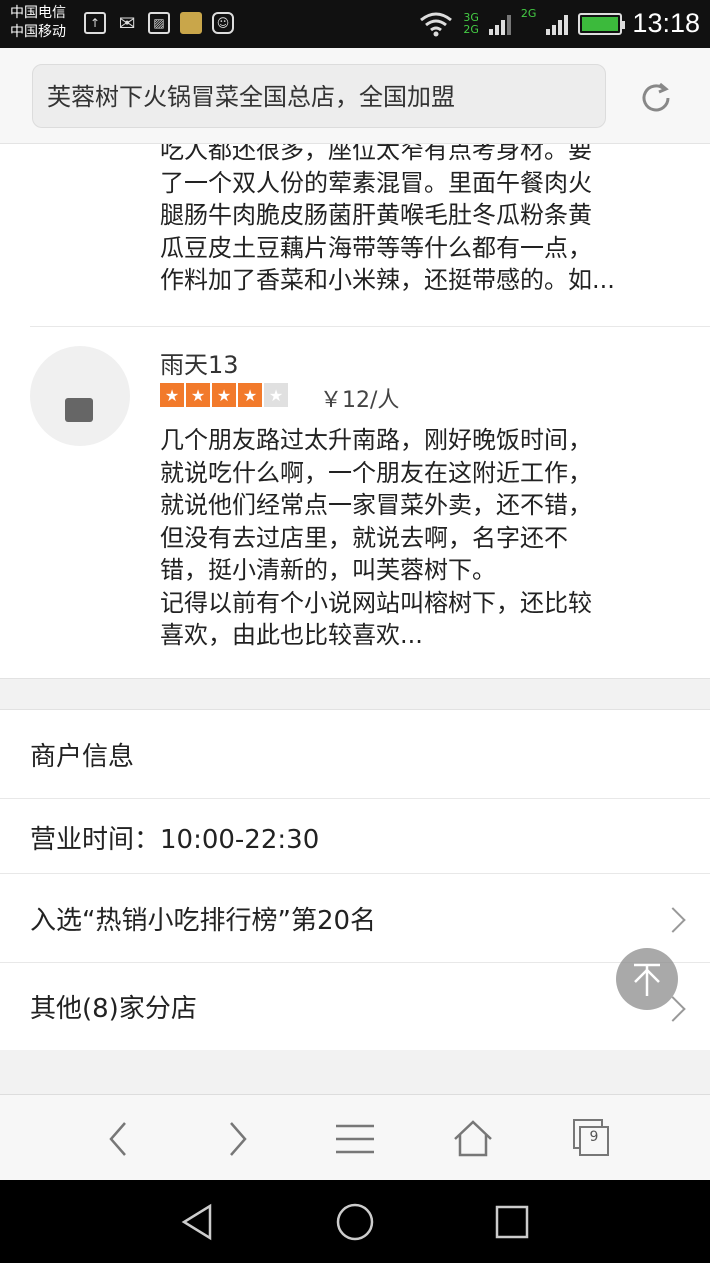 This screenshot has height=1263, width=710. What do you see at coordinates (237, 1139) in the screenshot?
I see `forward-icon` at bounding box center [237, 1139].